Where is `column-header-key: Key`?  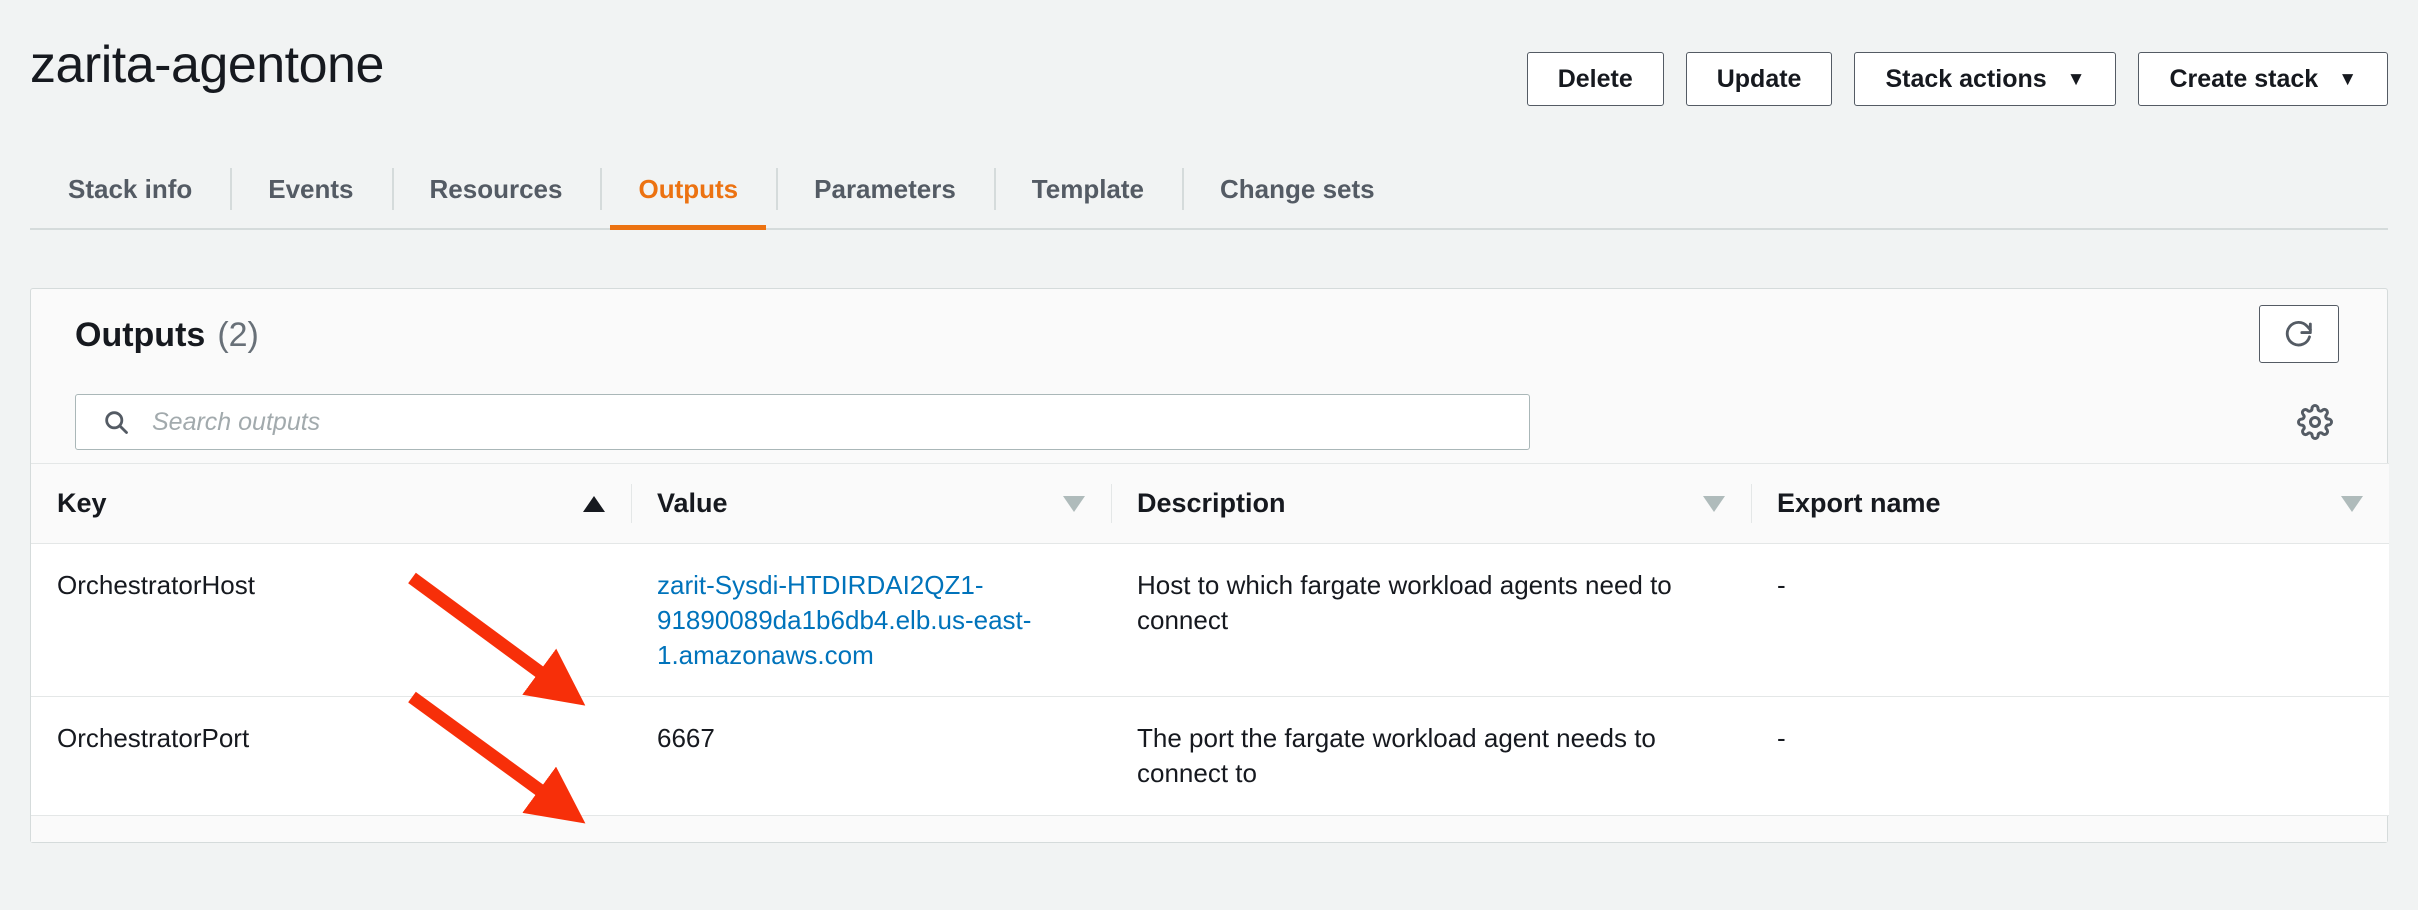 column-header-key: Key is located at coordinates (331, 503).